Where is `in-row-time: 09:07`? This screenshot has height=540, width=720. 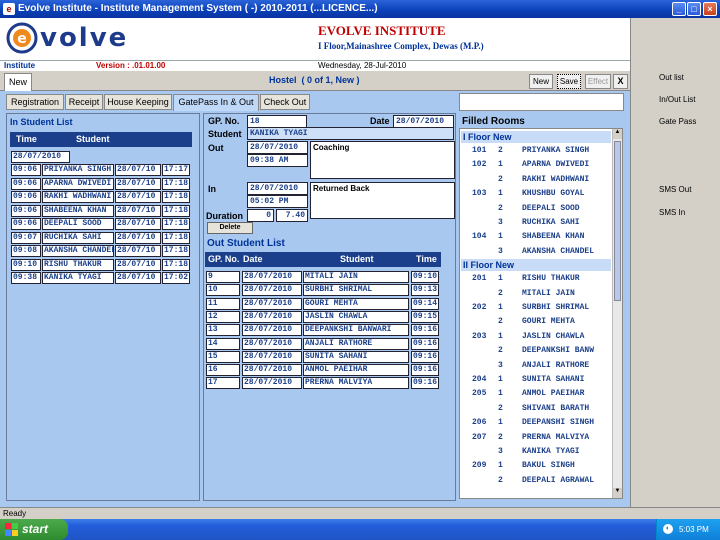
in-row-time: 09:07 is located at coordinates (26, 237).